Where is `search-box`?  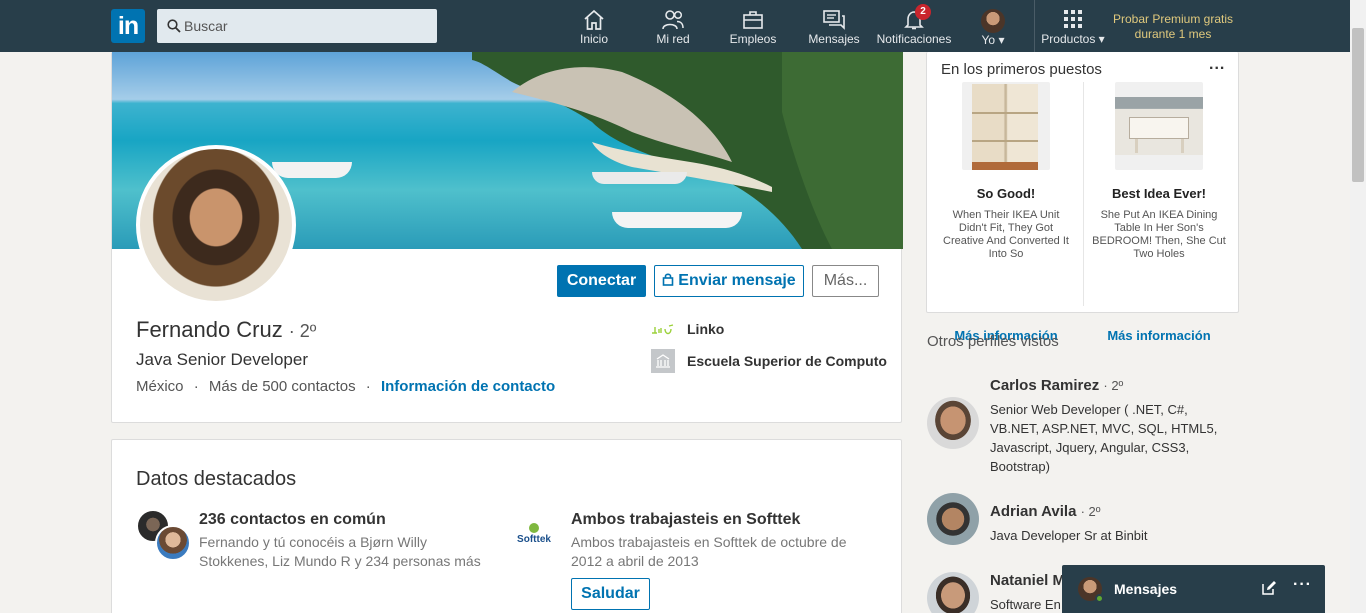
search-box is located at coordinates (297, 26).